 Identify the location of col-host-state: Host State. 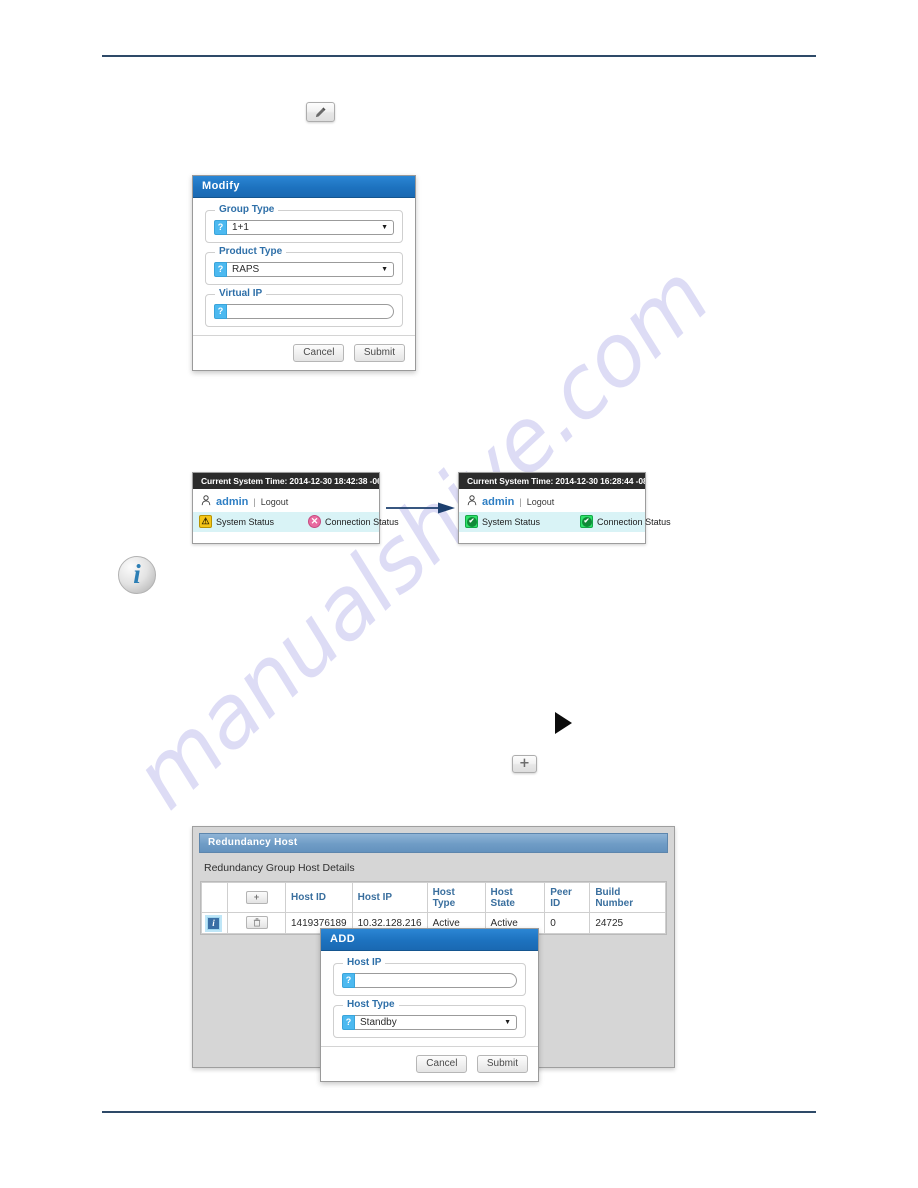
(515, 897).